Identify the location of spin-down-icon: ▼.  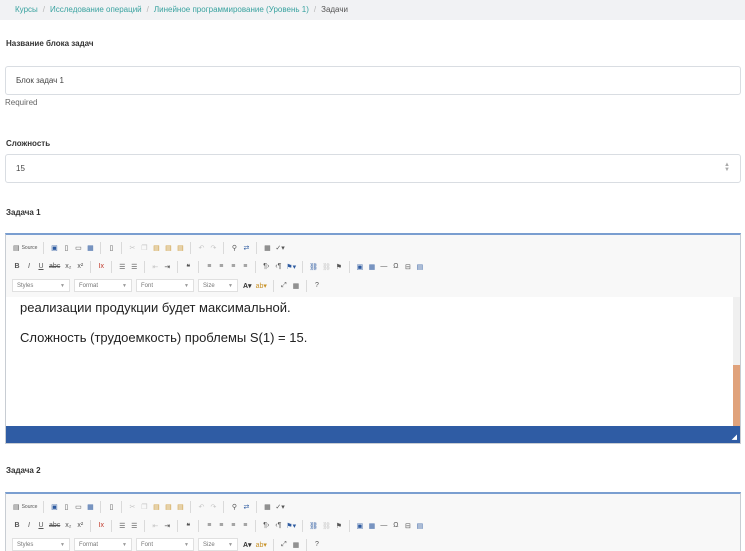
(727, 170).